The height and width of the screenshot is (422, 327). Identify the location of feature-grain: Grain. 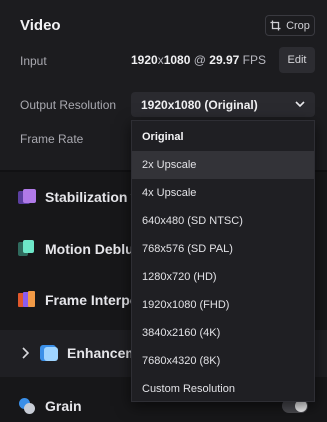
(50, 406).